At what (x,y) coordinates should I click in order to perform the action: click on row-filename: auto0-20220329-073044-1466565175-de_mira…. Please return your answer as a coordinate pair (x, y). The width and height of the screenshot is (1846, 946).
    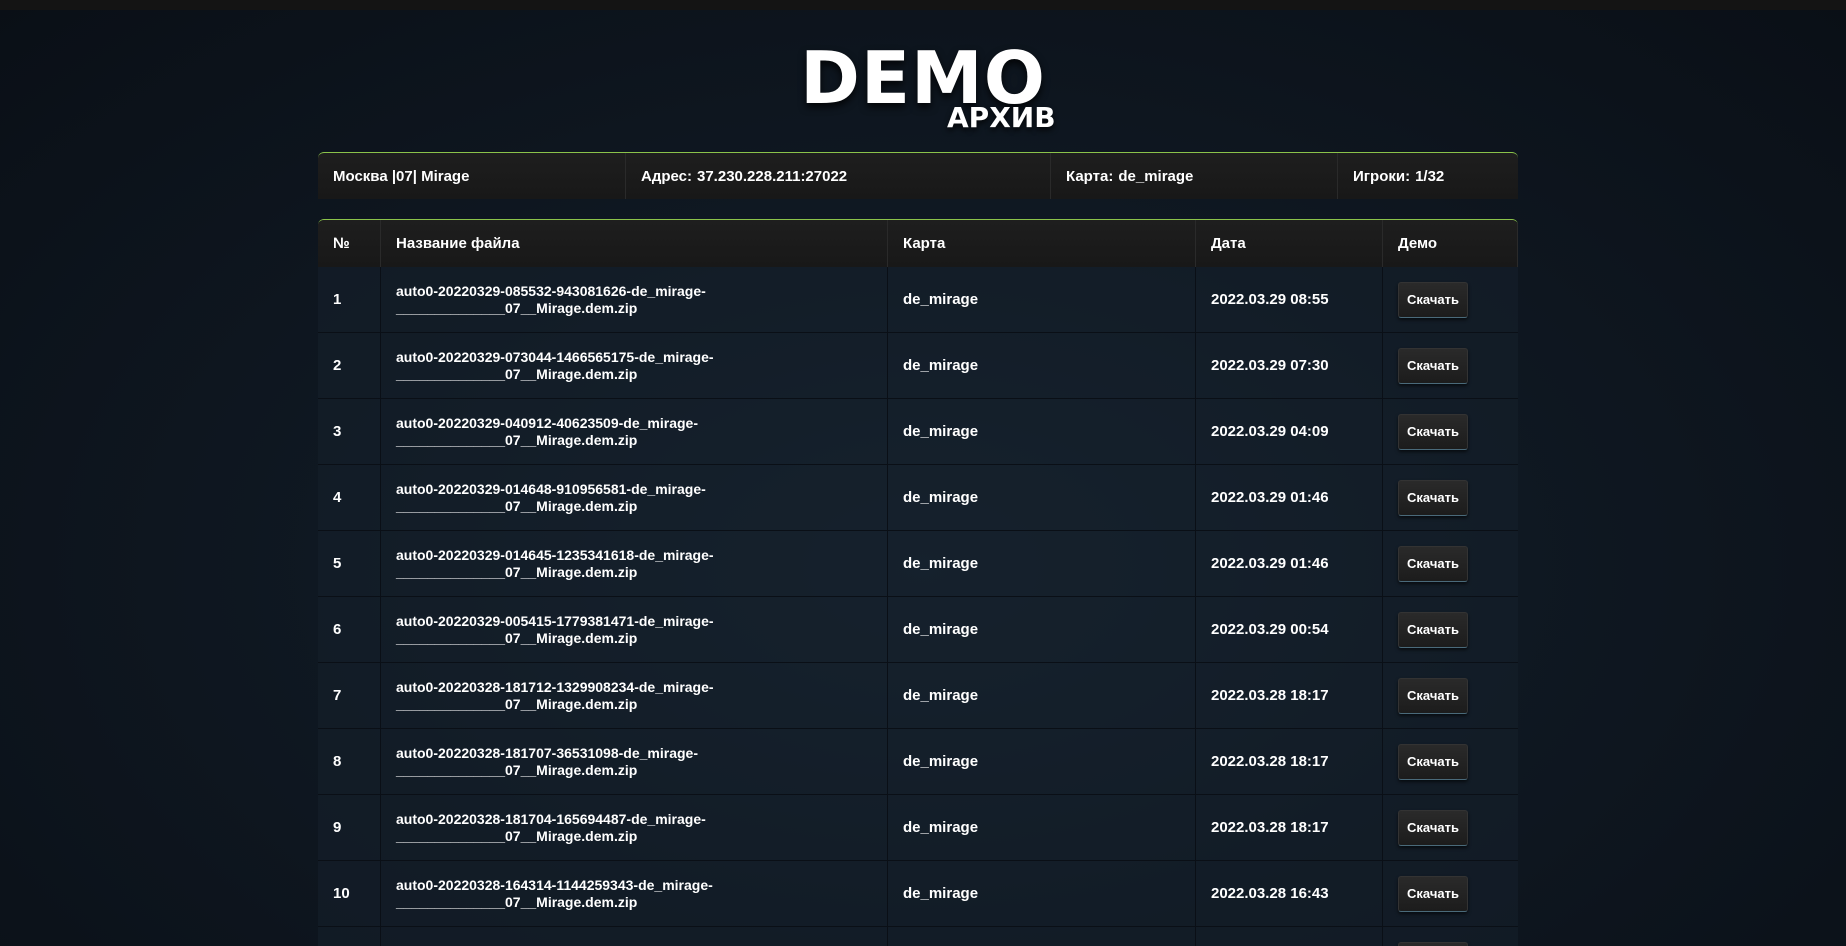
    Looking at the image, I should click on (634, 365).